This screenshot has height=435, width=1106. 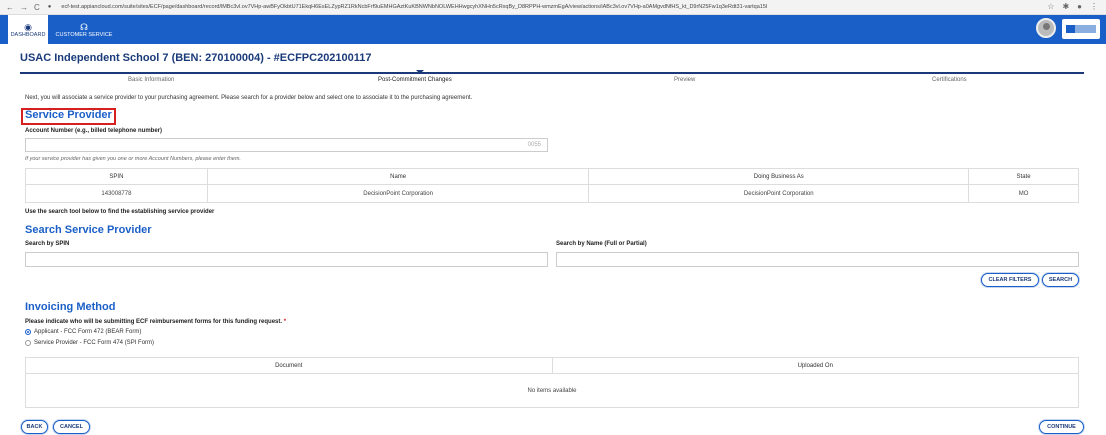 What do you see at coordinates (88, 332) in the screenshot?
I see `radio-applicant-label: Applicant - FCC Form 472 (BEAR Form)` at bounding box center [88, 332].